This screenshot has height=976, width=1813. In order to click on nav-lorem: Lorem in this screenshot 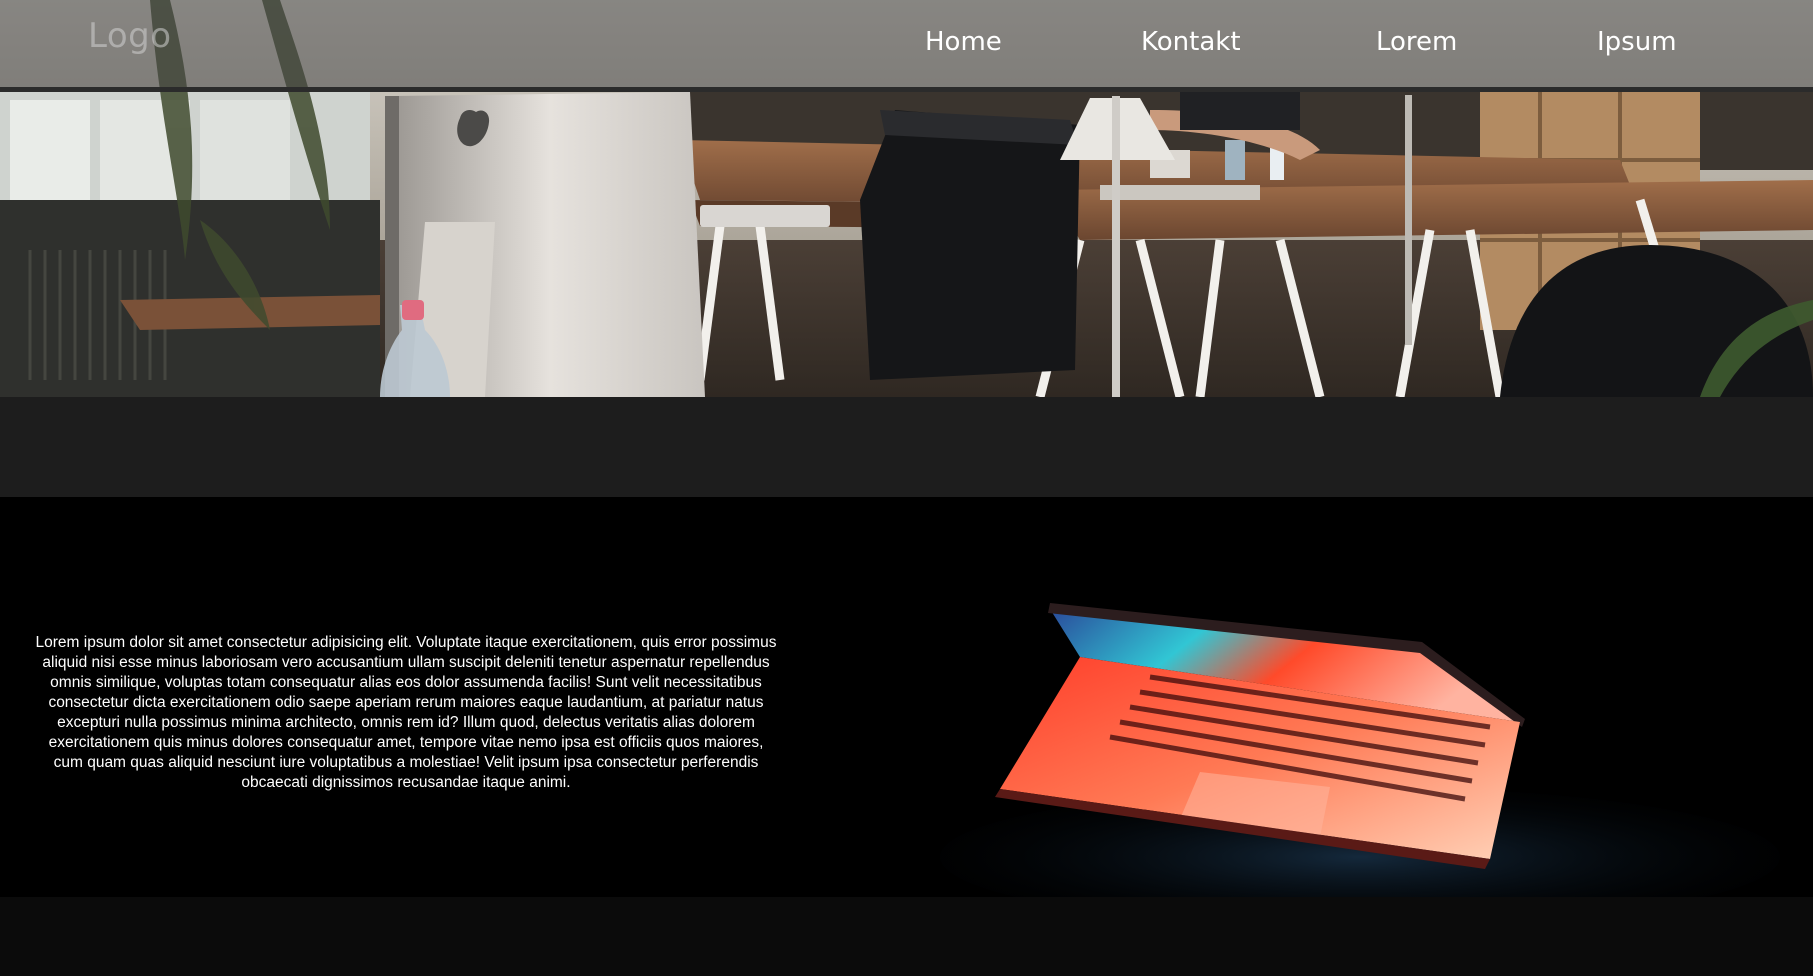, I will do `click(1416, 42)`.